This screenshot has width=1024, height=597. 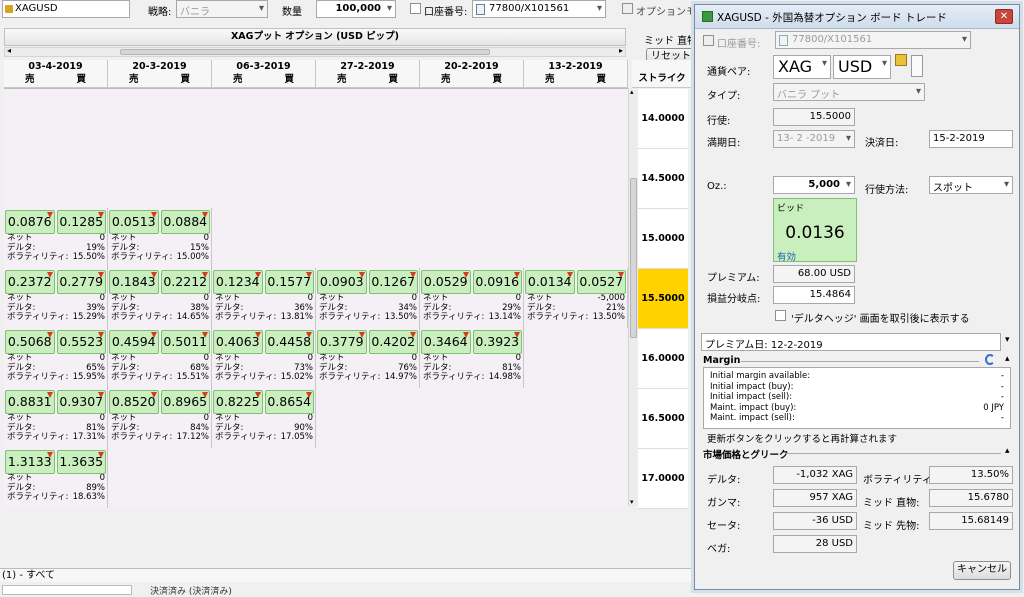 What do you see at coordinates (185, 342) in the screenshot?
I see `buy-price-button: 0.5011` at bounding box center [185, 342].